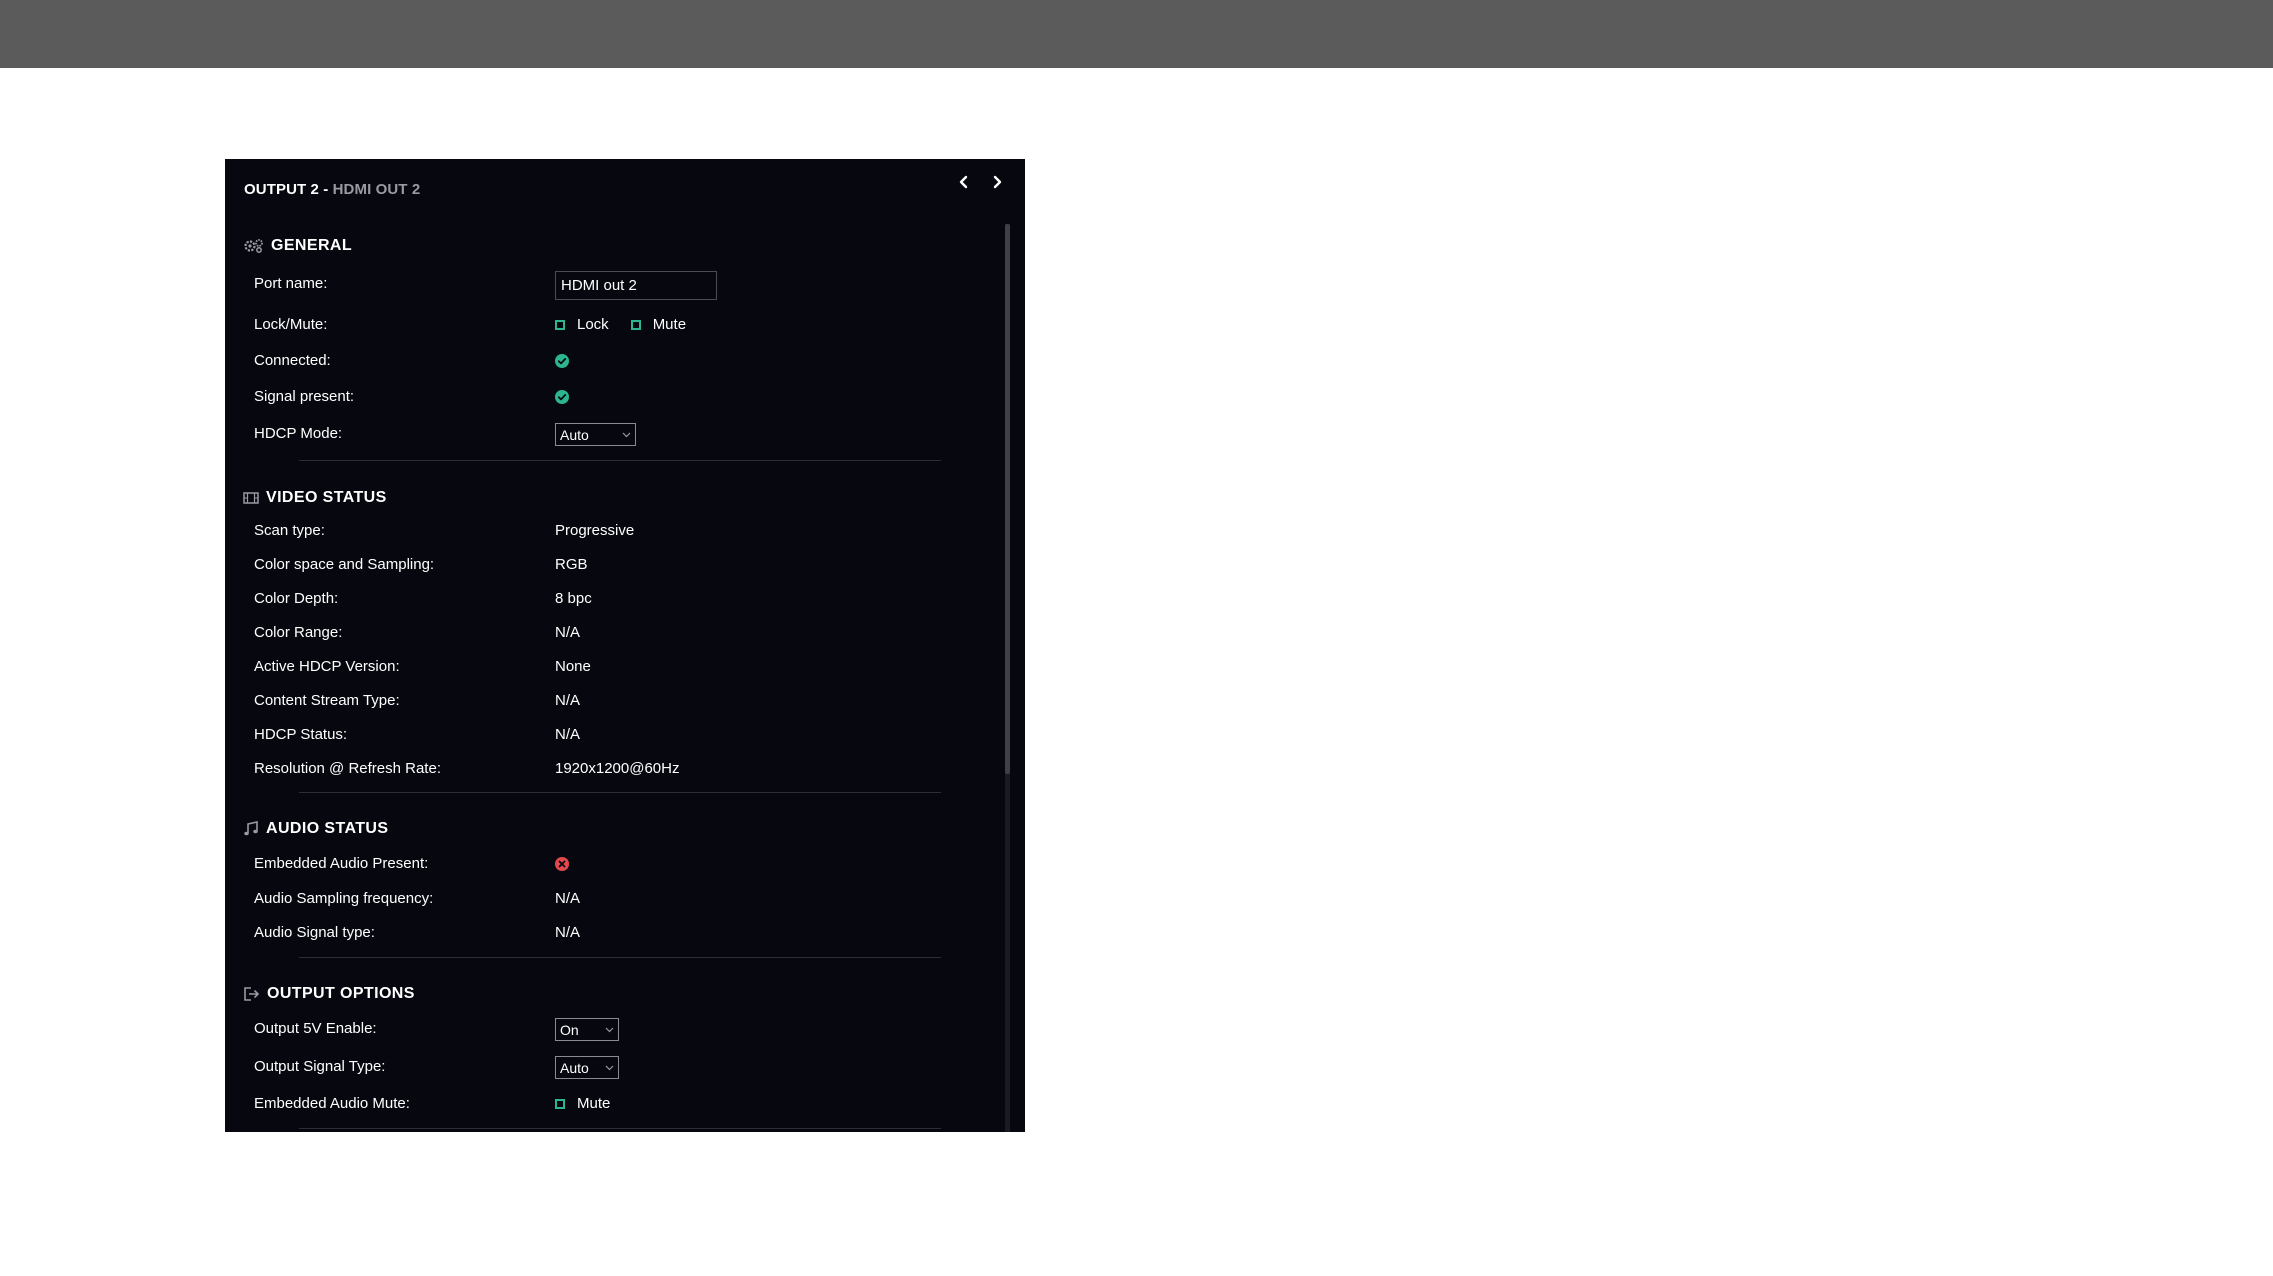 This screenshot has width=2273, height=1276. I want to click on content-stream-type-label: Content Stream Type:, so click(327, 700).